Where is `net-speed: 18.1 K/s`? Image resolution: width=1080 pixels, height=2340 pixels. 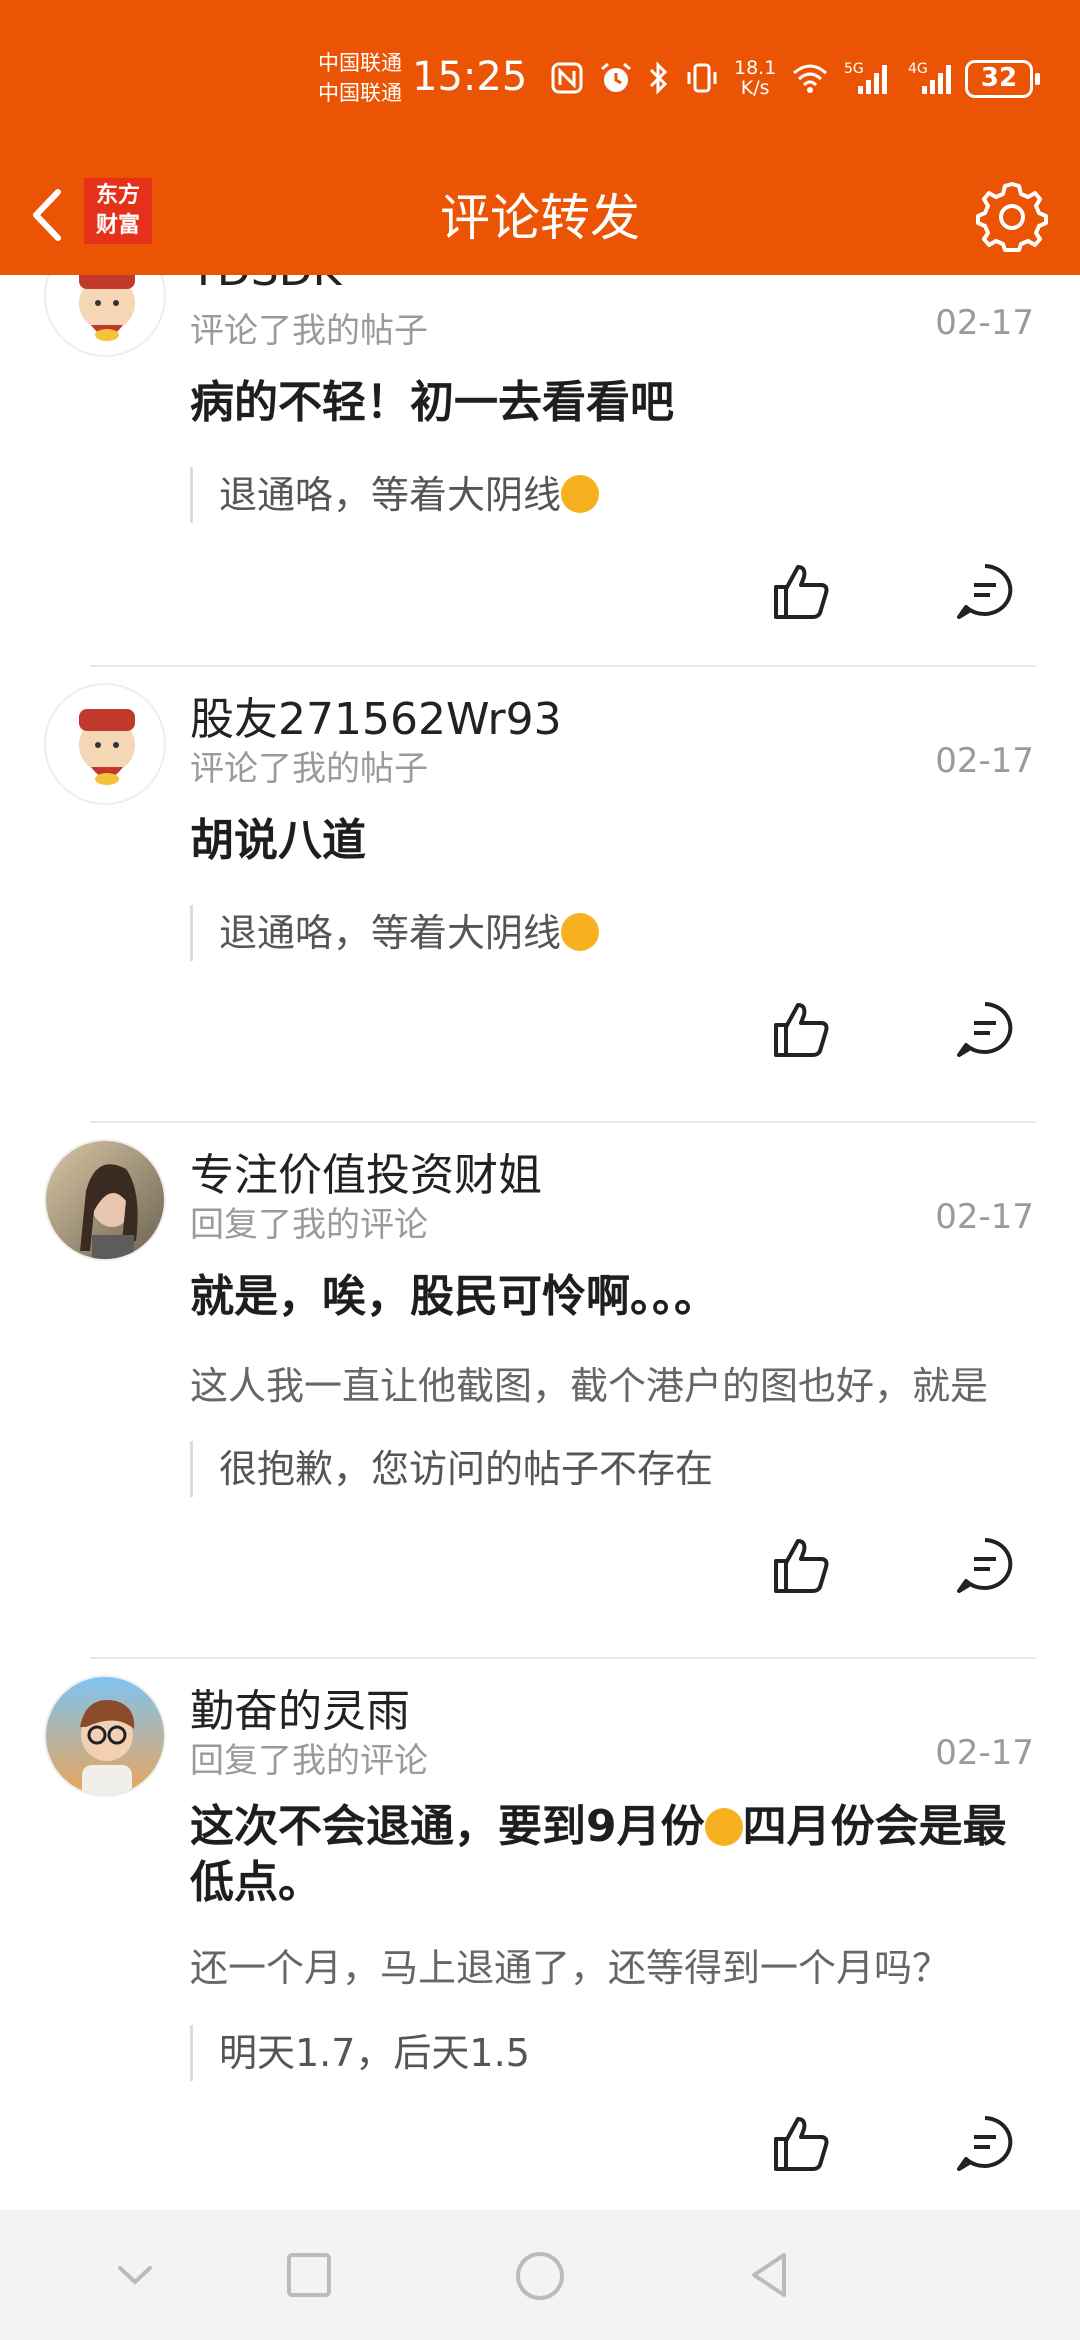
net-speed: 18.1 K/s is located at coordinates (755, 78).